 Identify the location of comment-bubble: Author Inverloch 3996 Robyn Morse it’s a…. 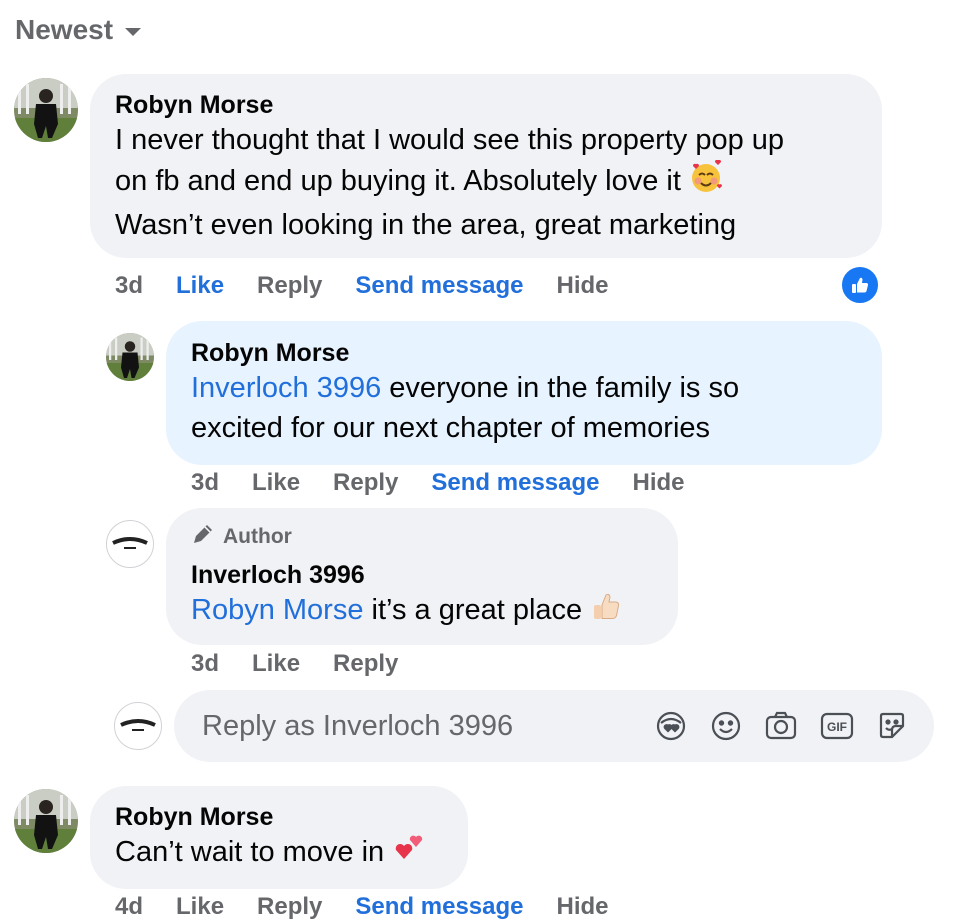
(422, 576).